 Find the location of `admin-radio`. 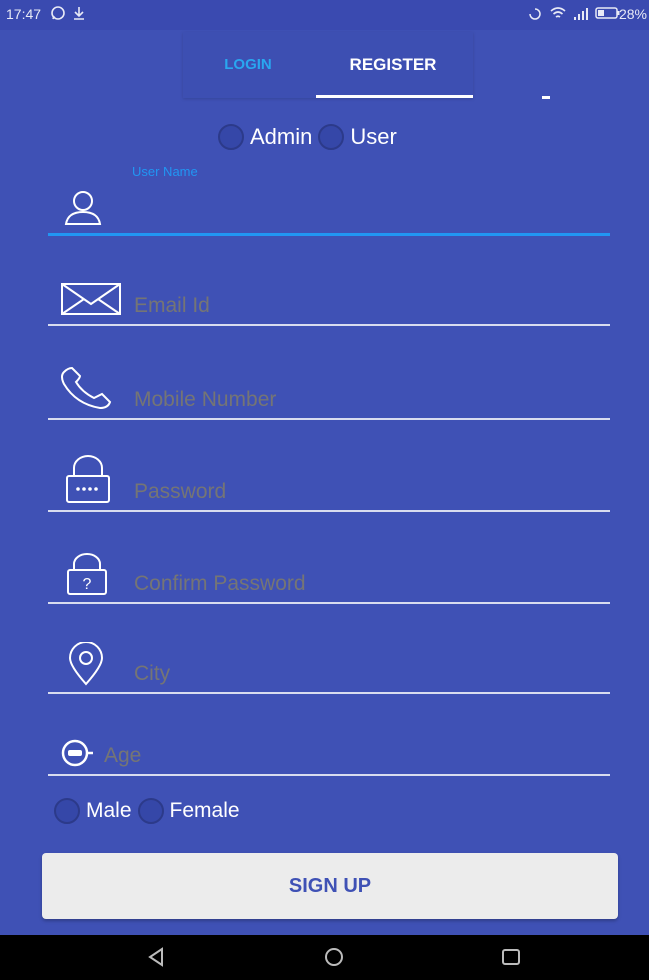

admin-radio is located at coordinates (231, 137).